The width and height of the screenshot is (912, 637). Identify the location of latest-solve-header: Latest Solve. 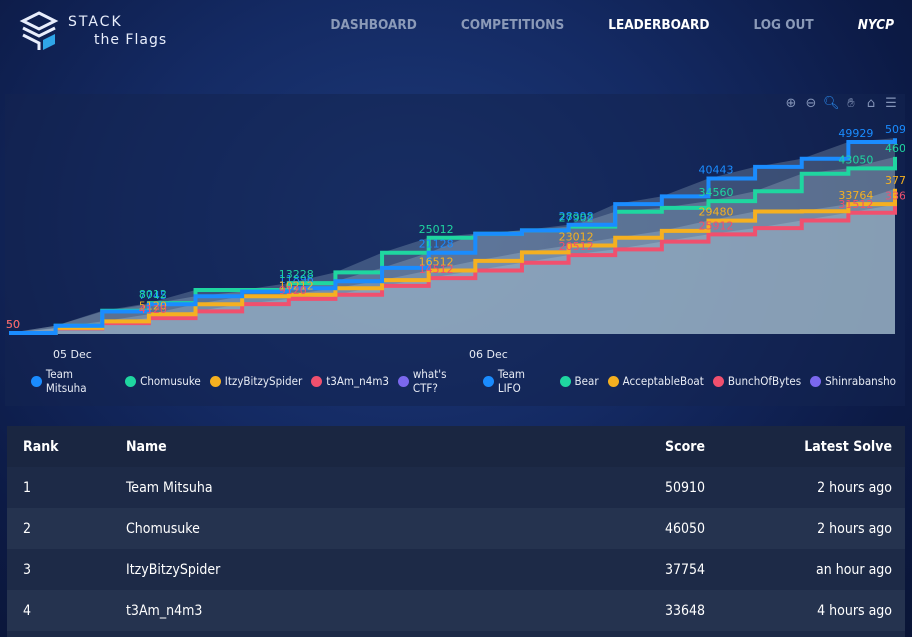
(848, 446).